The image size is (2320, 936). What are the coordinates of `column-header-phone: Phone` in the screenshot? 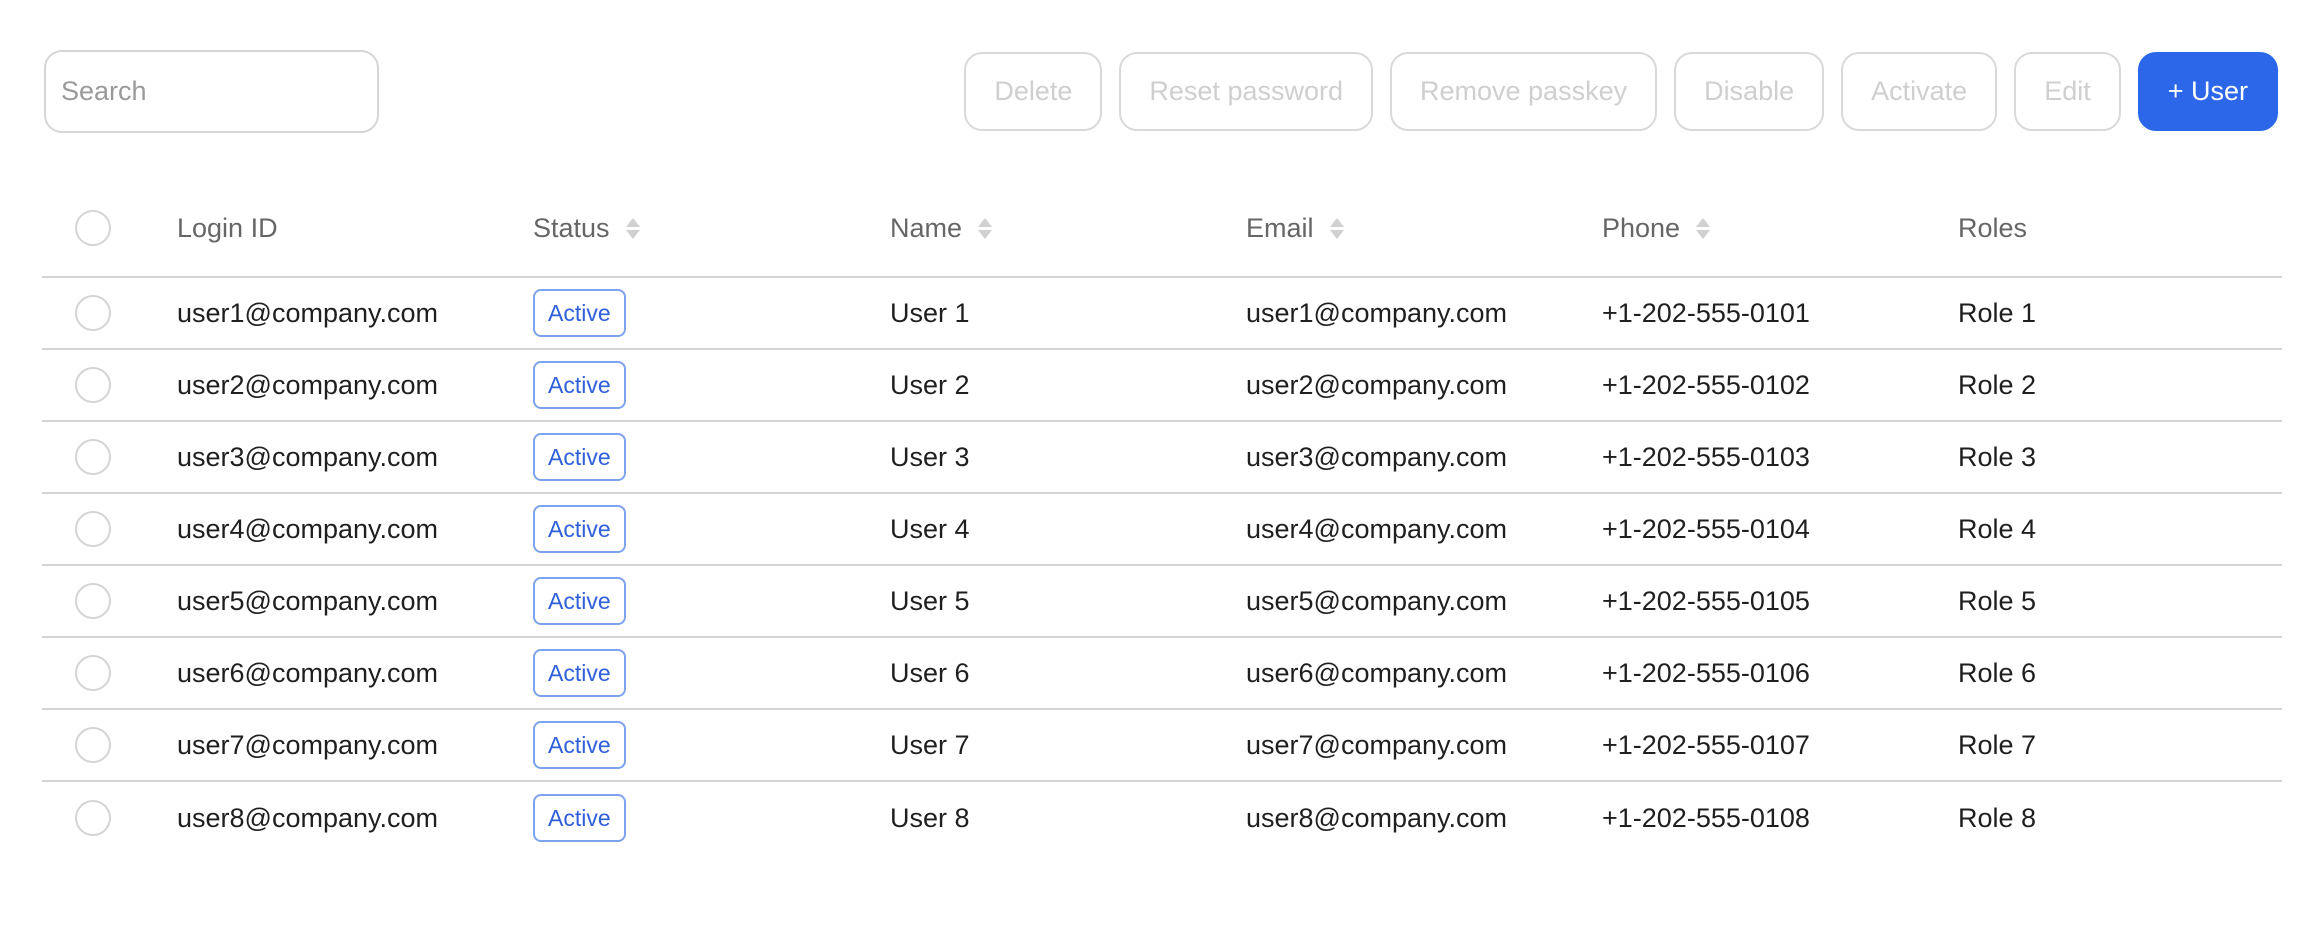 It's located at (1656, 228).